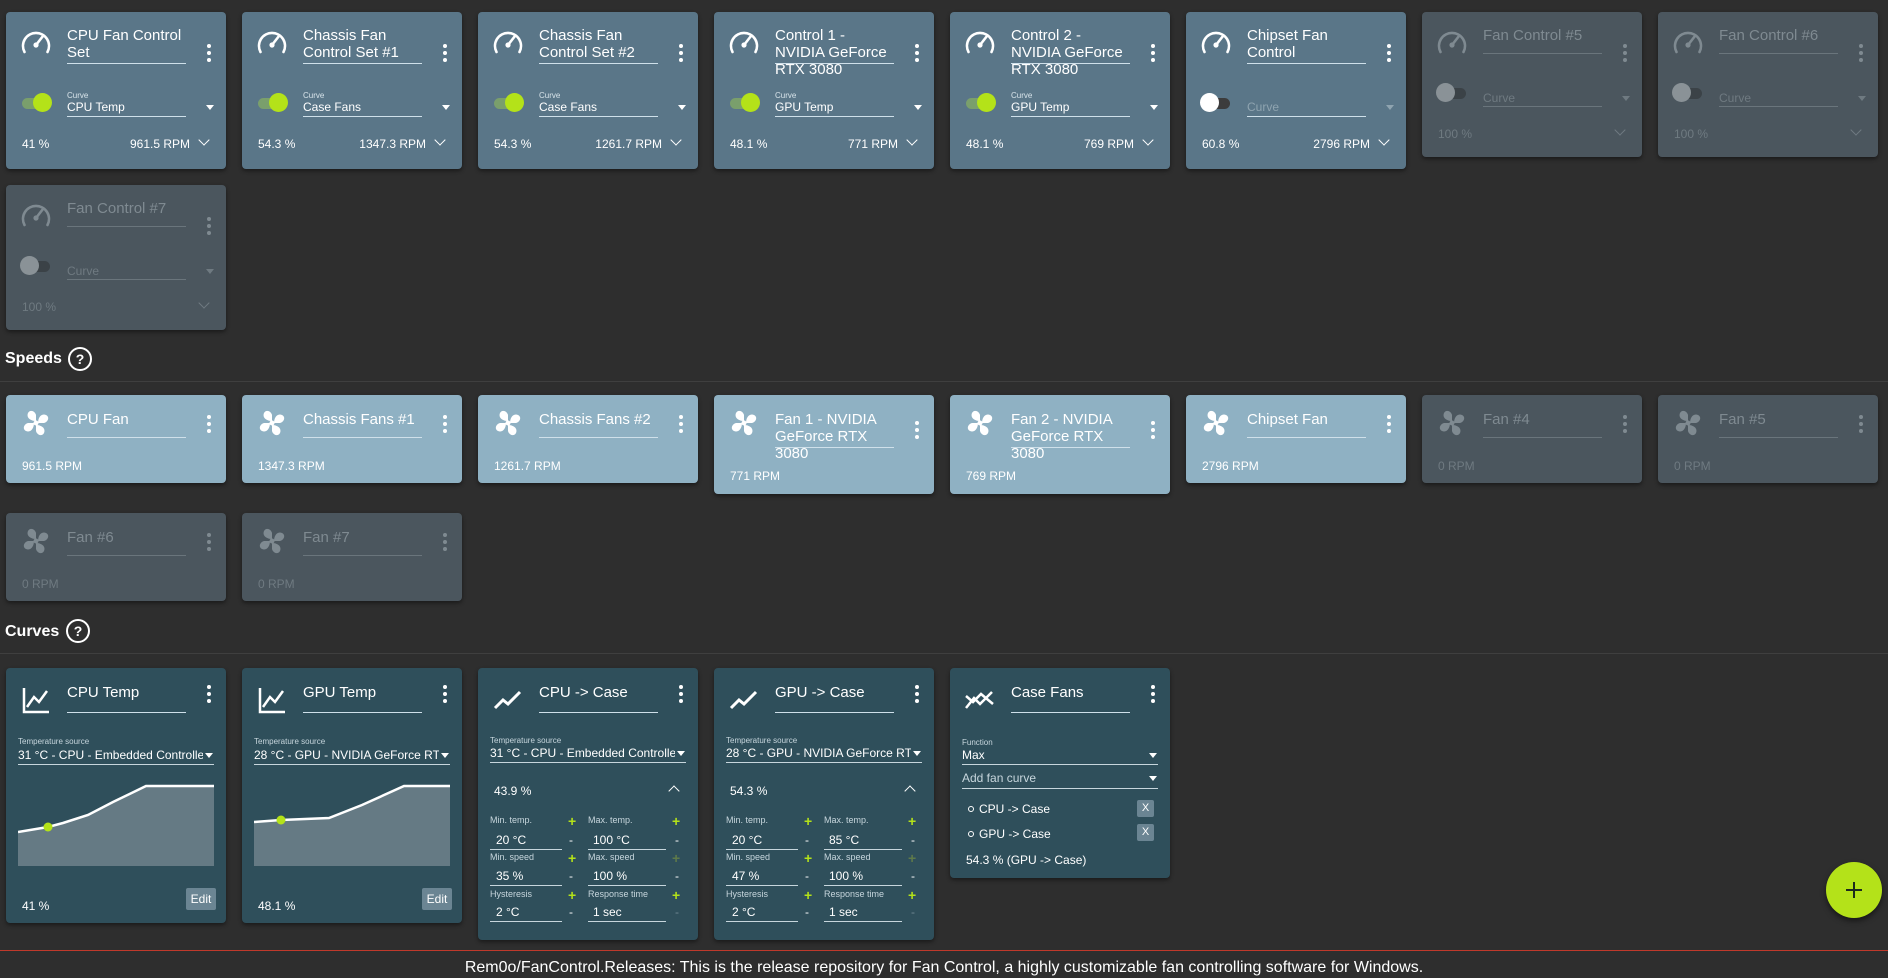  I want to click on curve-title: GPU -> Case, so click(834, 692).